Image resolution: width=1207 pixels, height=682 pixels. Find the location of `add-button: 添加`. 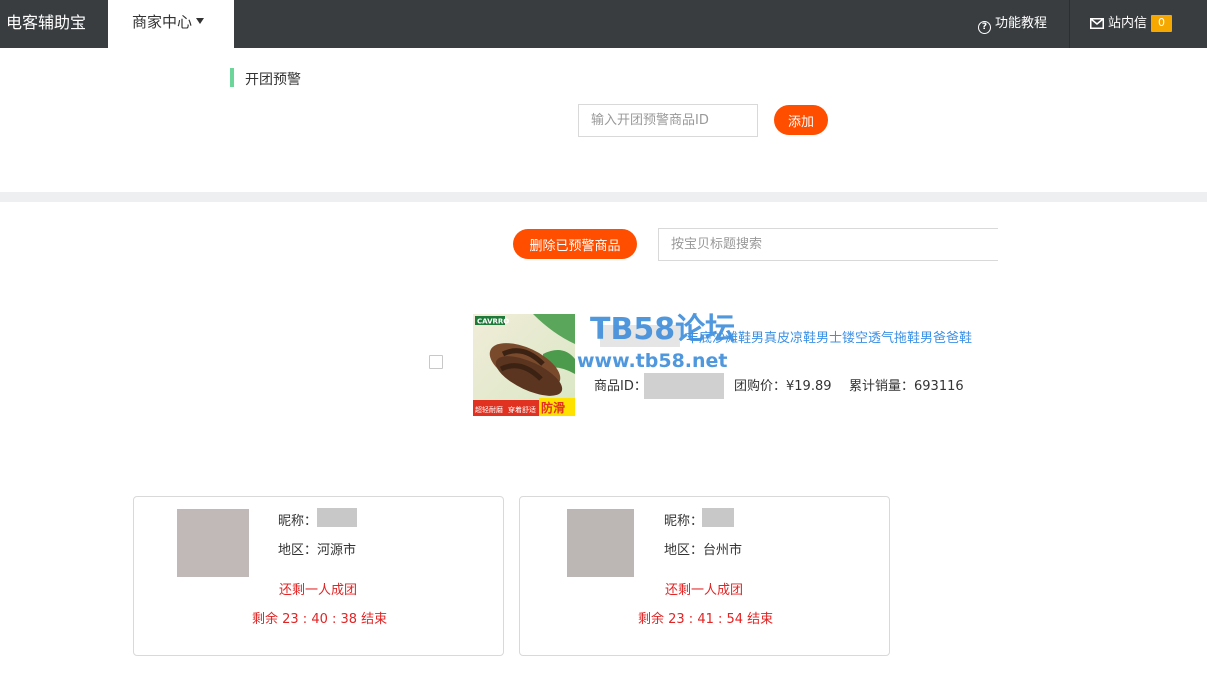

add-button: 添加 is located at coordinates (801, 120).